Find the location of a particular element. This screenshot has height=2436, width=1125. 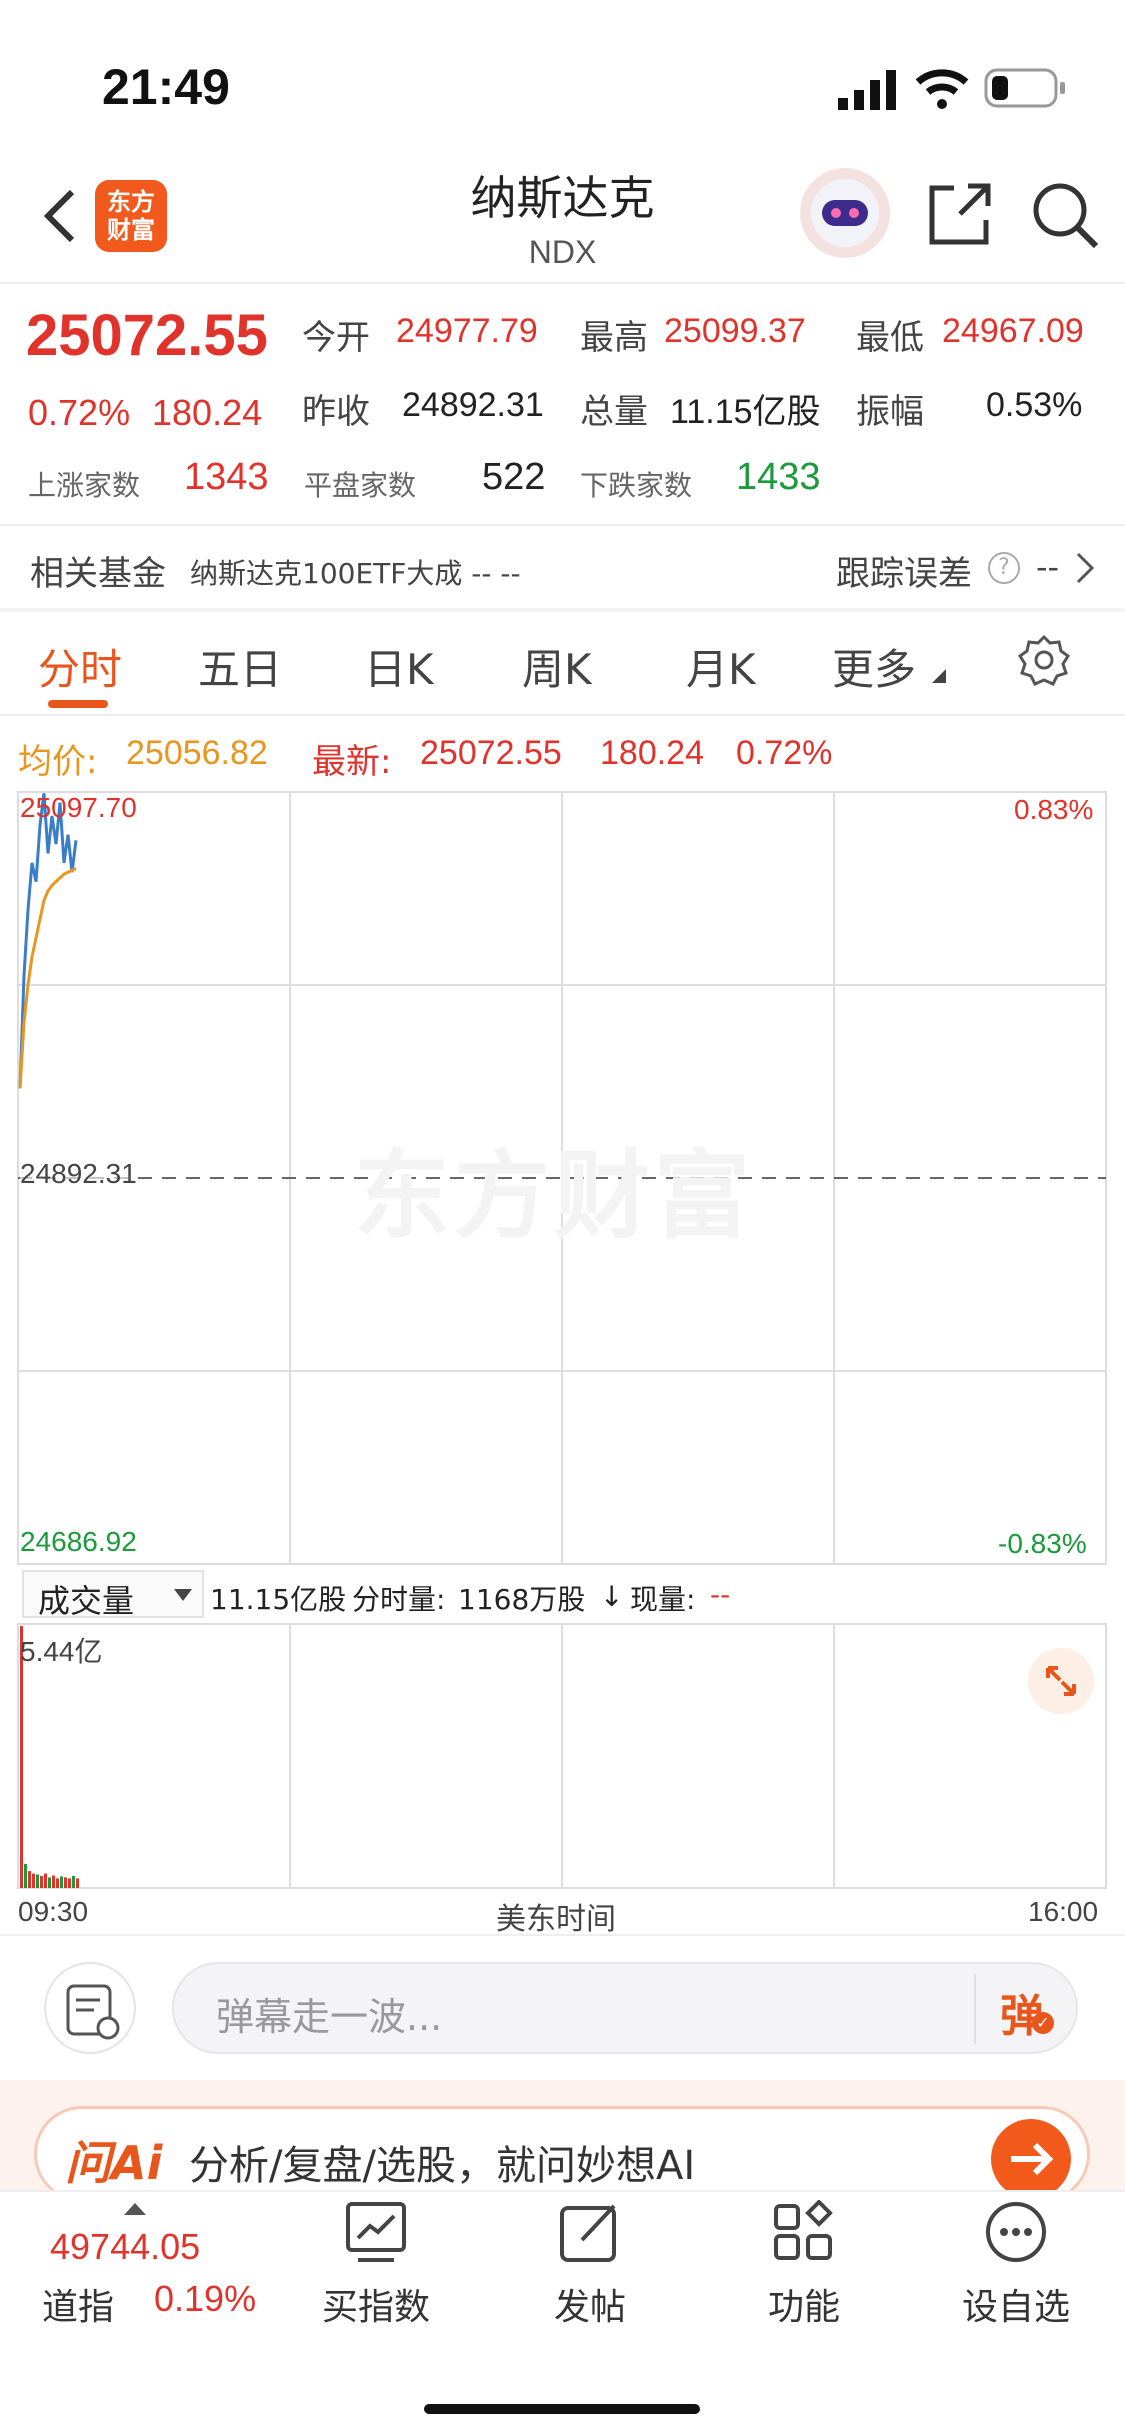

ai-banner-text: 分析/复盘/选股，就问妙想AI is located at coordinates (442, 2166).